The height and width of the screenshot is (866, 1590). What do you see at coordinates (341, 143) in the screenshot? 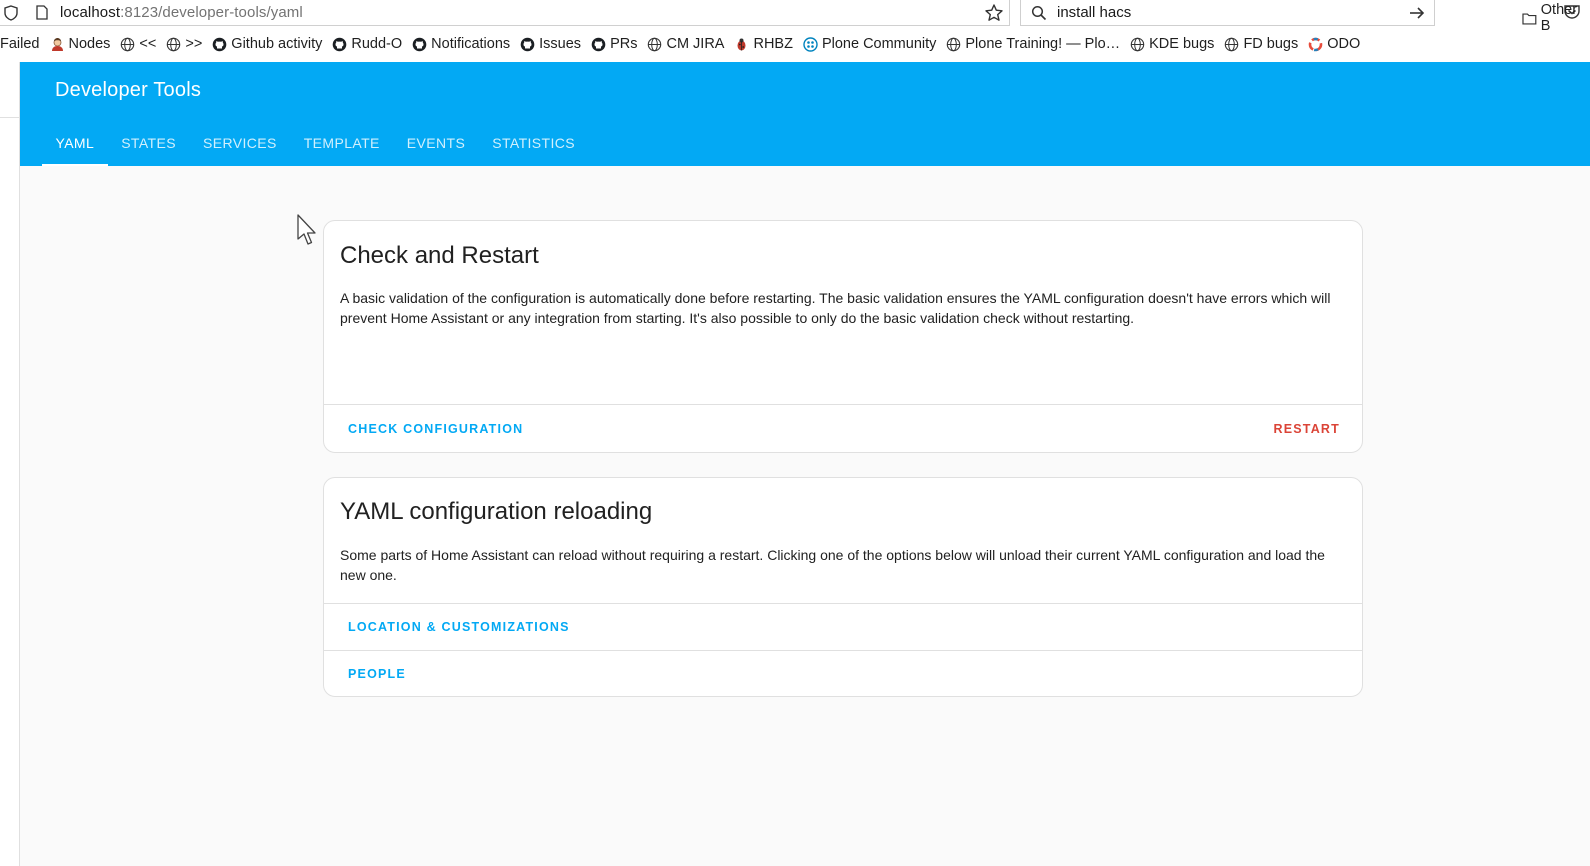
I see `tab-template: TEMPLATE` at bounding box center [341, 143].